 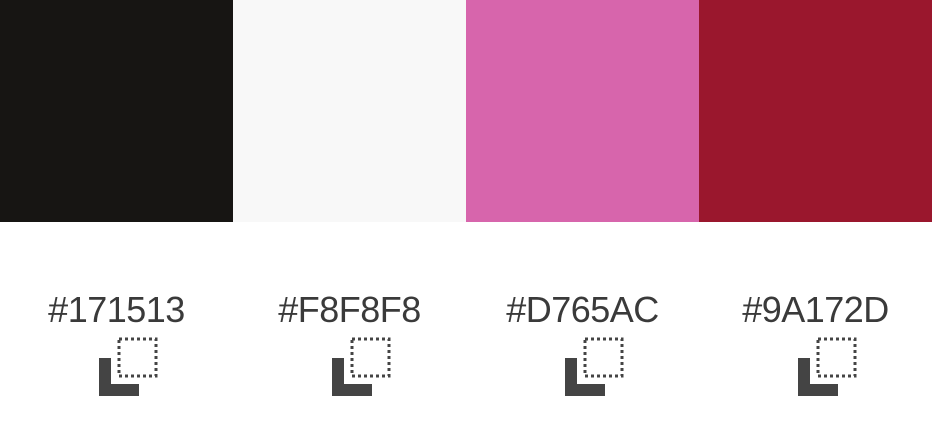 I want to click on hex-code-label: #F8F8F8, so click(x=349, y=309).